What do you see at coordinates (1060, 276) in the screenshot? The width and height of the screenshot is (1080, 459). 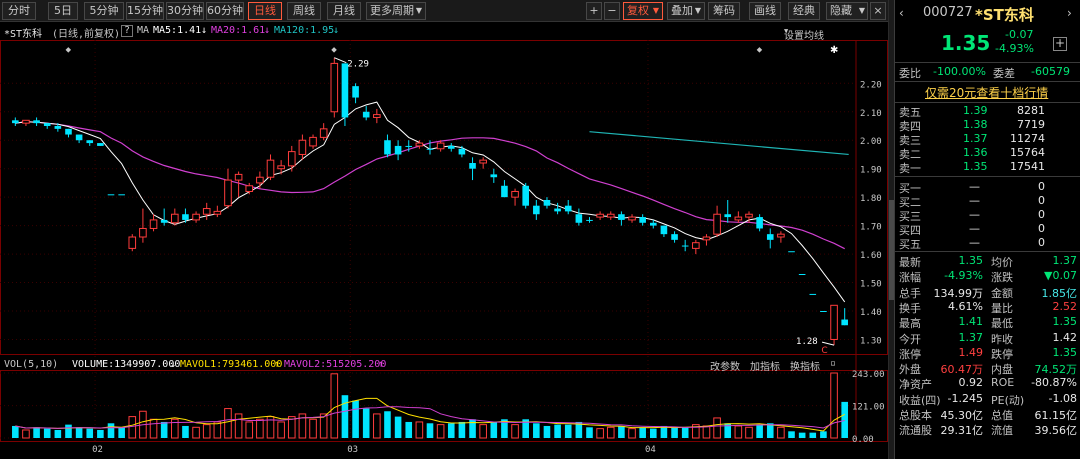 I see `stat-value: ▼0.07` at bounding box center [1060, 276].